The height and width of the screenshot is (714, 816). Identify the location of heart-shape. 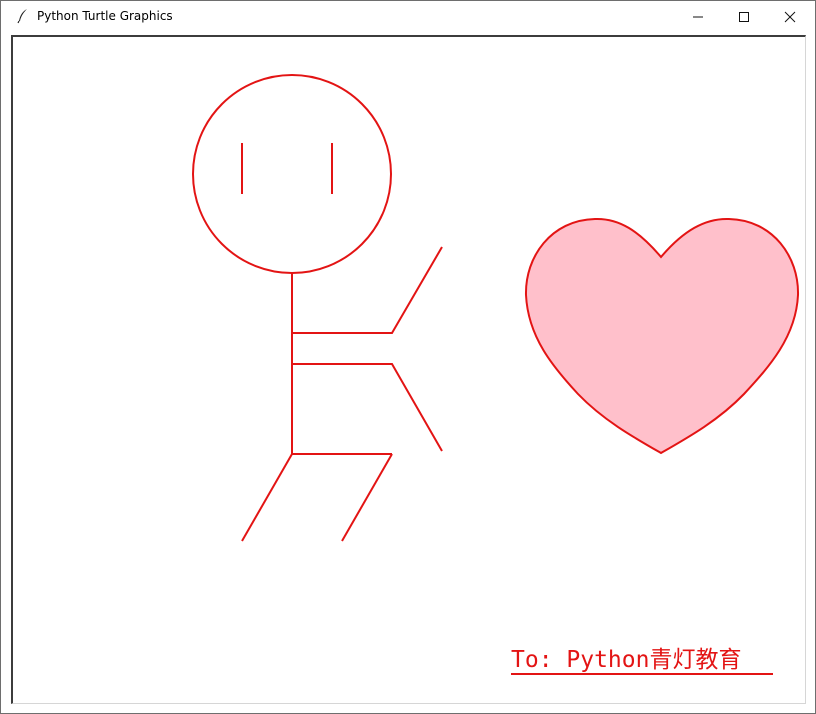
(662, 336).